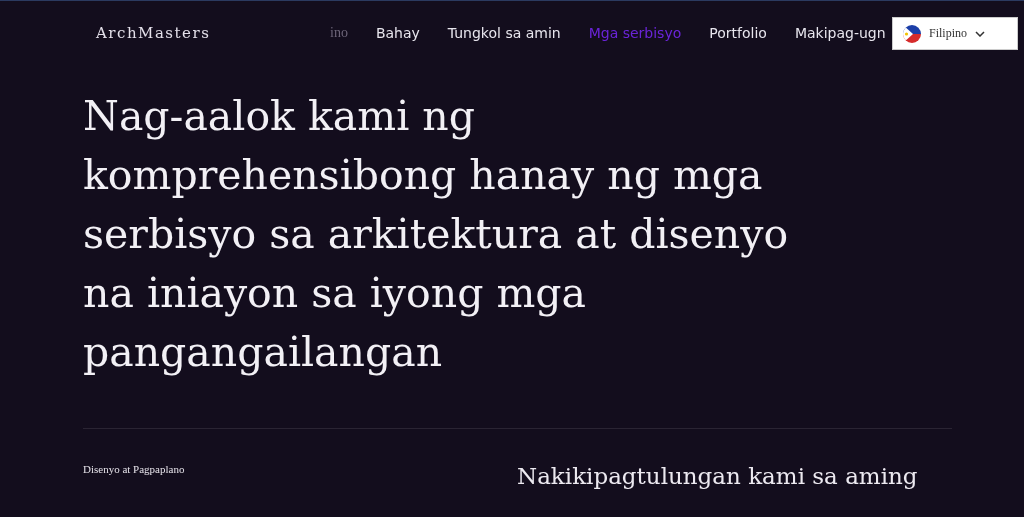 This screenshot has width=1024, height=517. Describe the element at coordinates (134, 469) in the screenshot. I see `section-label: Disenyo at Pagpaplano` at that location.